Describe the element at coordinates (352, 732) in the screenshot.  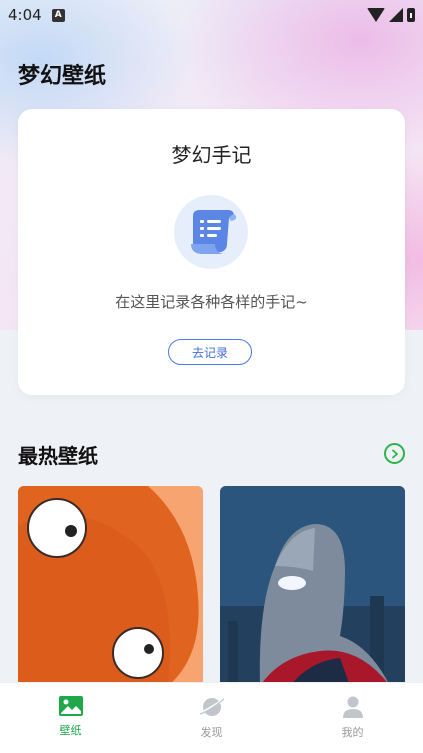
I see `tab-label: 我的` at that location.